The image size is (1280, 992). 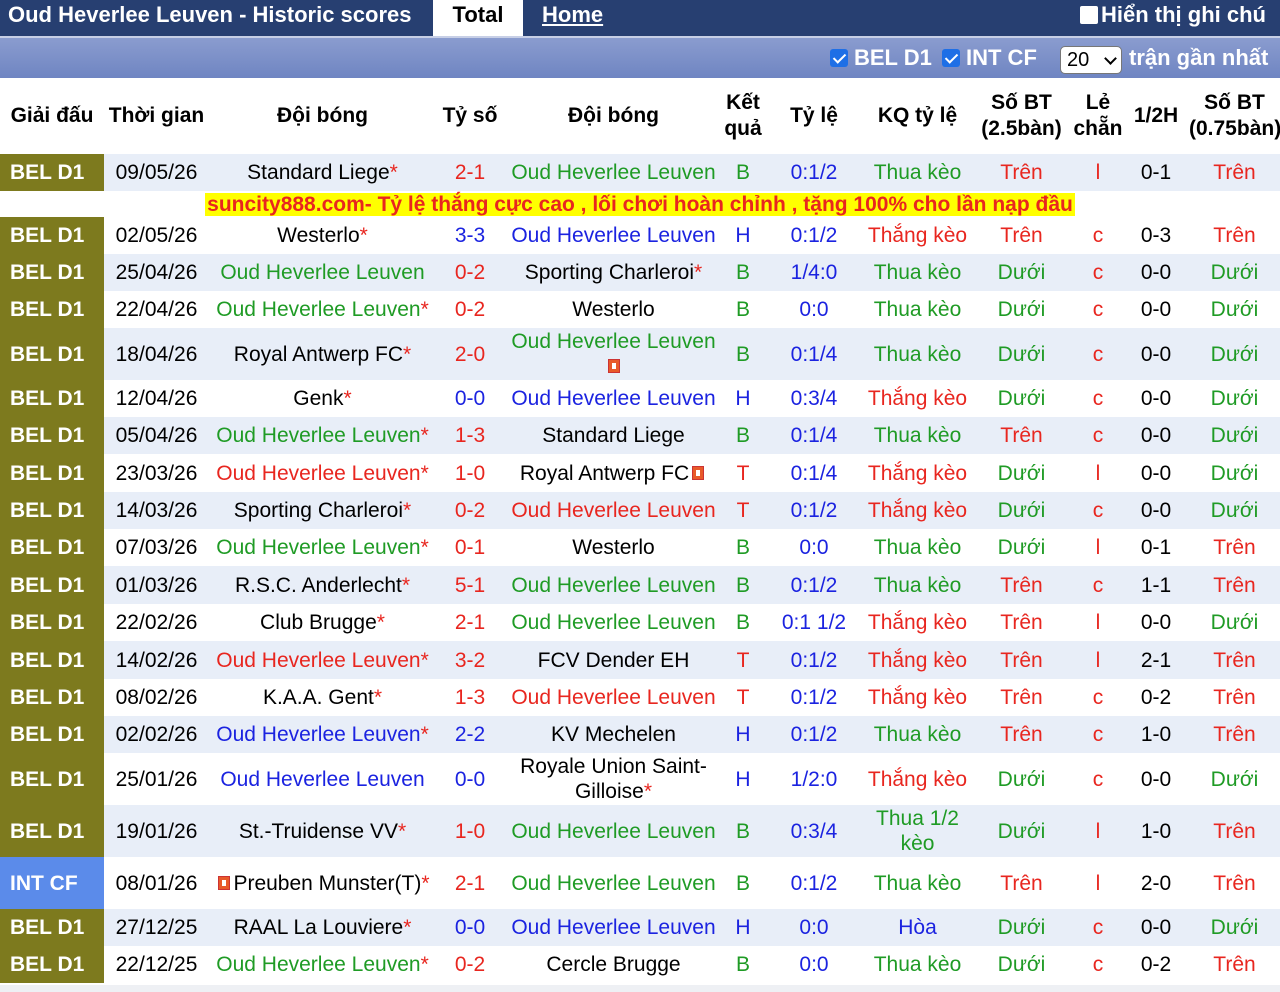 What do you see at coordinates (318, 831) in the screenshot?
I see `home-team-name: St.-Truidense VV` at bounding box center [318, 831].